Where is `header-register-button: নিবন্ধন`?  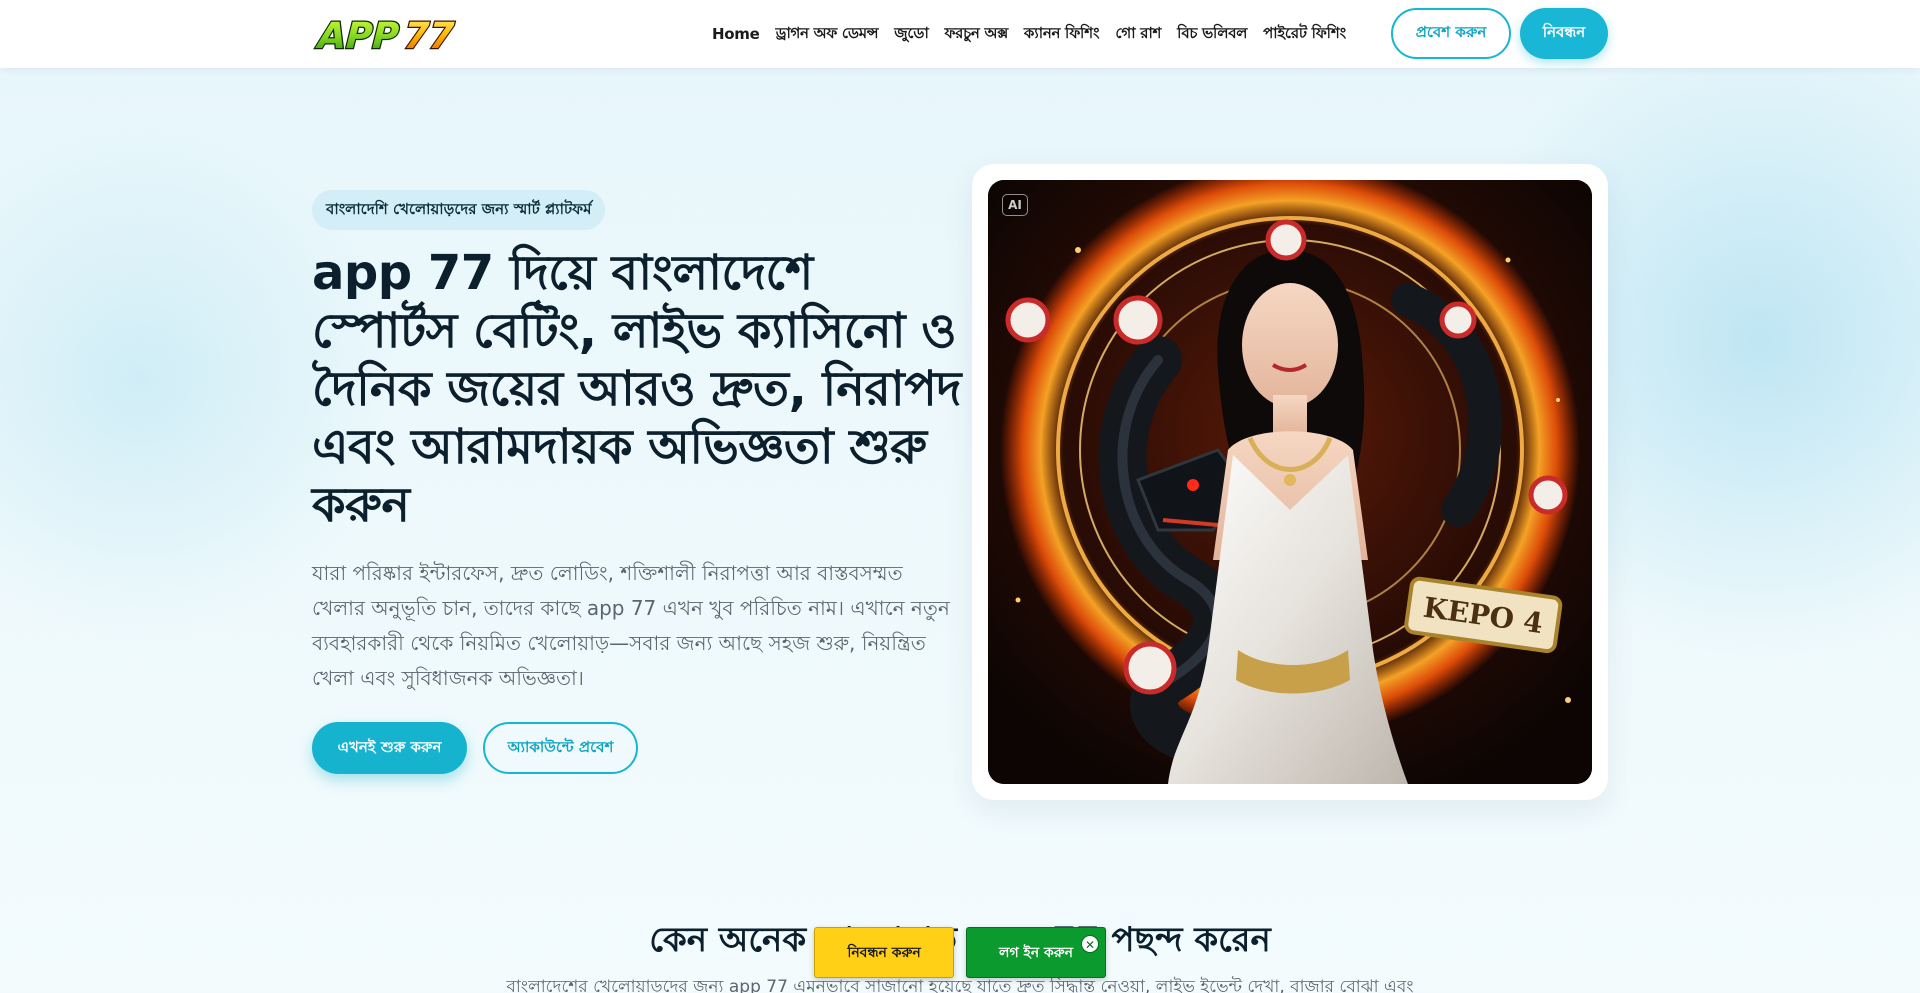
header-register-button: নিবন্ধন is located at coordinates (1564, 33).